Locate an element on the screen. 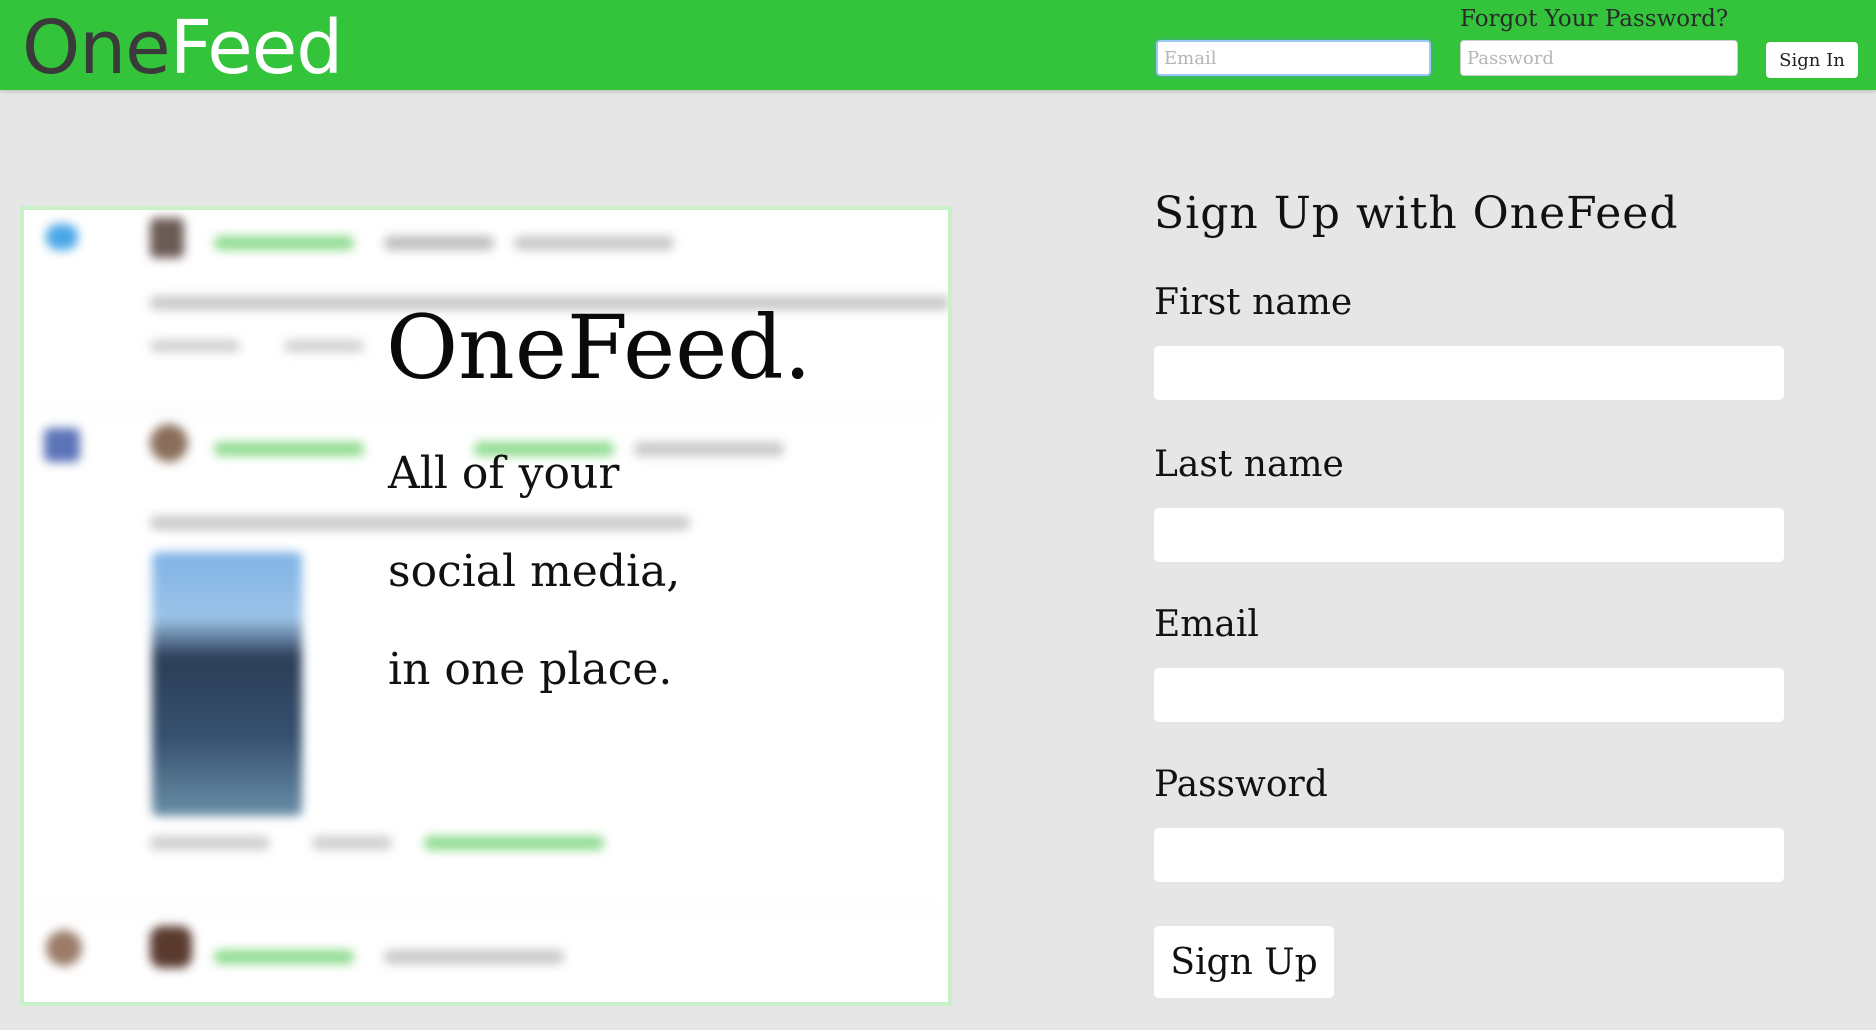  first-name-label: First name is located at coordinates (1253, 302).